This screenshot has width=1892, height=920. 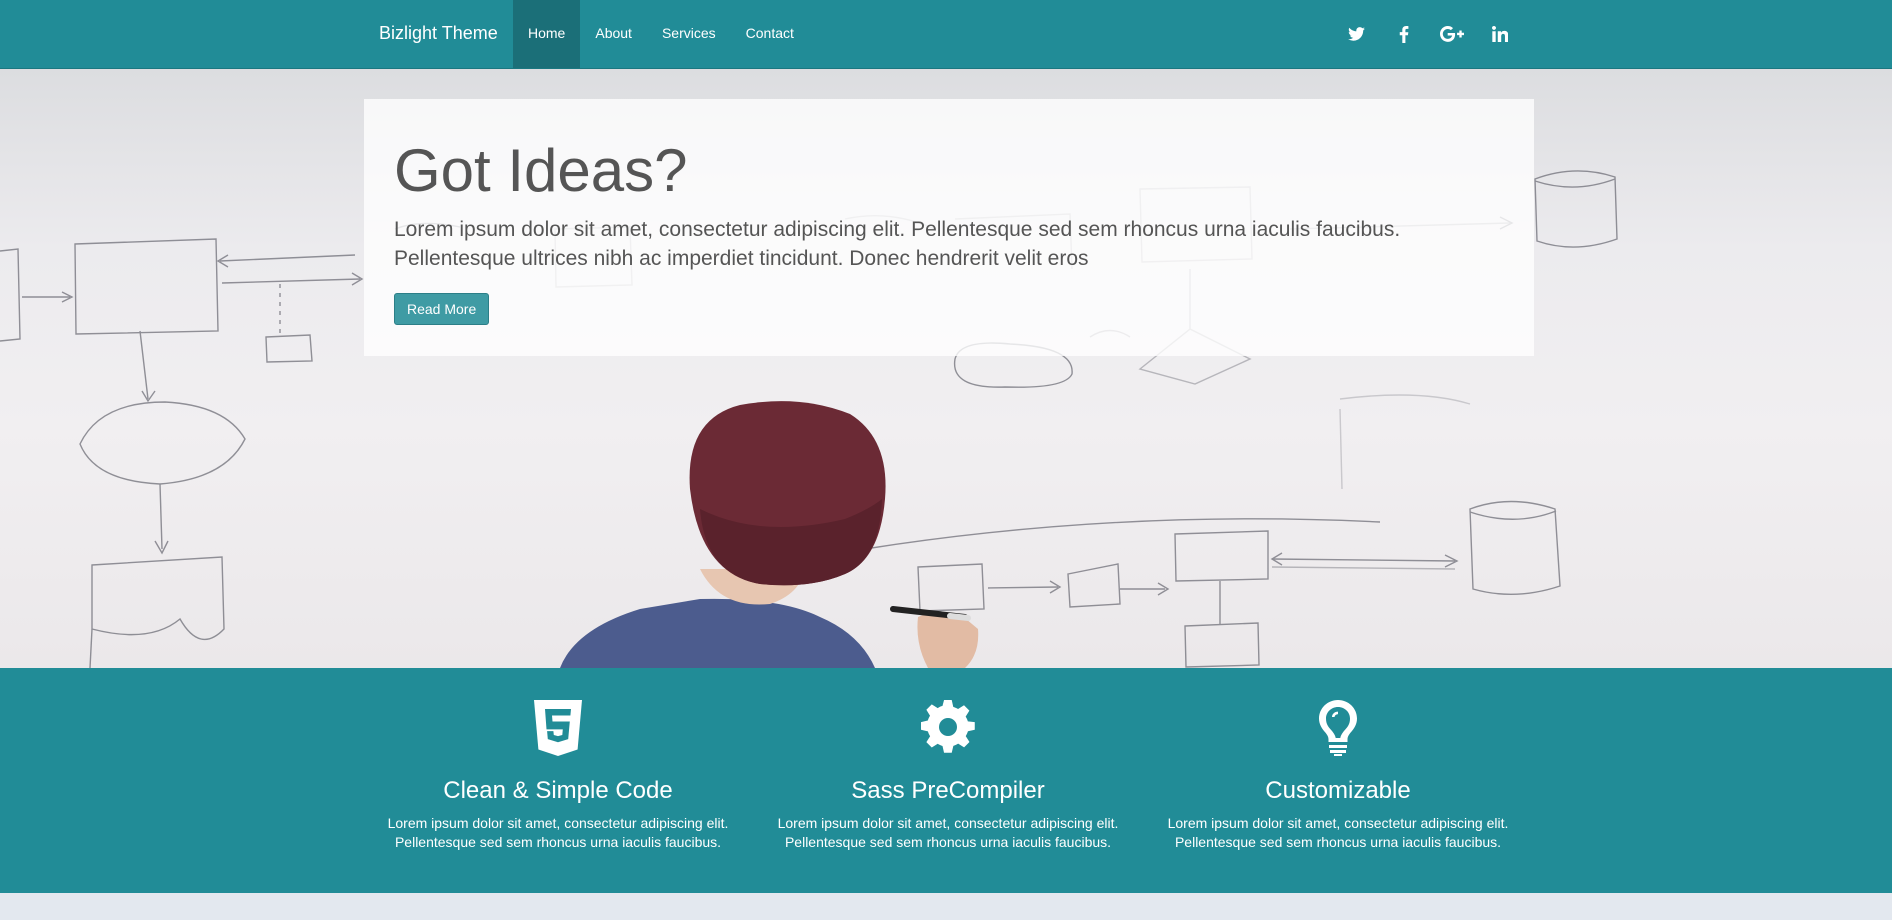 I want to click on facebook-icon, so click(x=1404, y=34).